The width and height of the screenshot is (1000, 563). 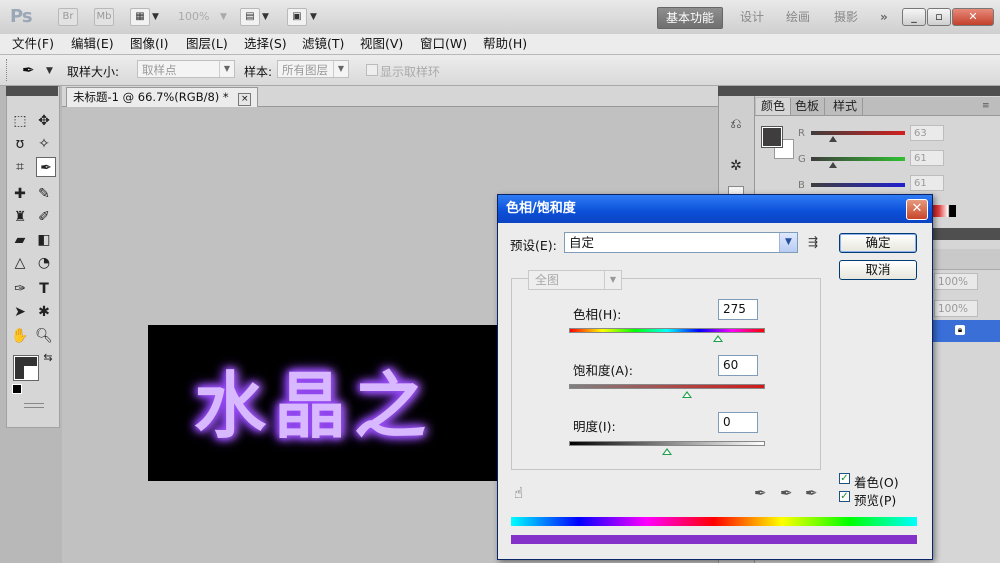 What do you see at coordinates (973, 17) in the screenshot?
I see `close-window-button: ✕` at bounding box center [973, 17].